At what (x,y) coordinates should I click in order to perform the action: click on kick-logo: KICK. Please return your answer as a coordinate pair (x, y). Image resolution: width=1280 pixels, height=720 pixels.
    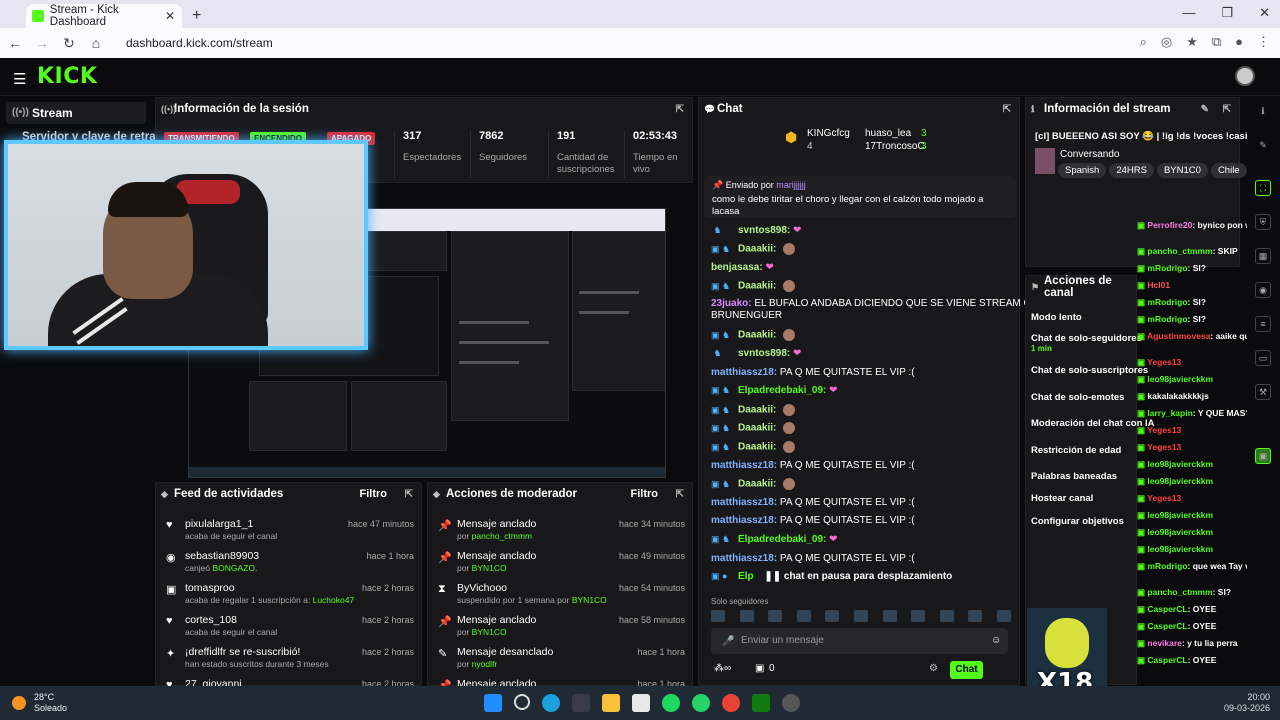
    Looking at the image, I should click on (67, 76).